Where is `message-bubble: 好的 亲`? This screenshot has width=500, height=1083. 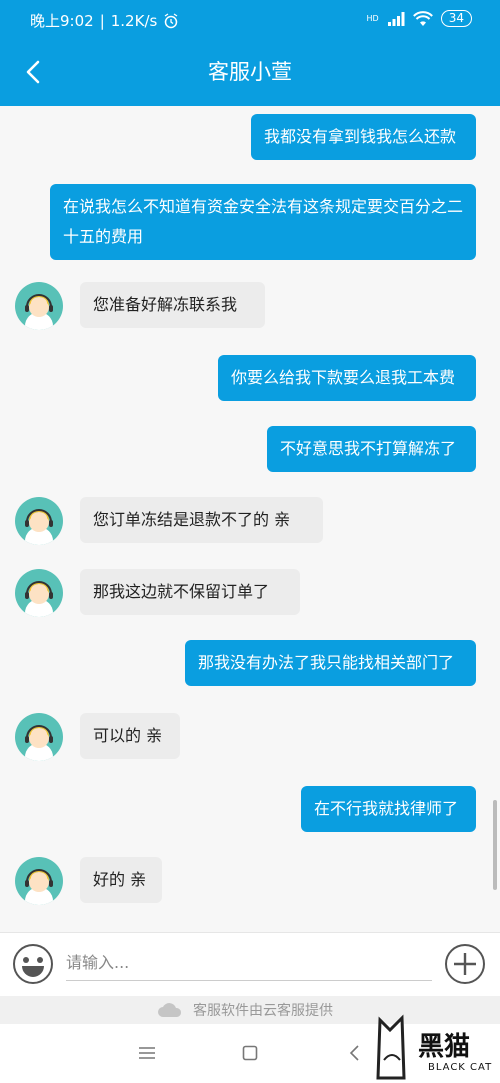
message-bubble: 好的 亲 is located at coordinates (121, 880).